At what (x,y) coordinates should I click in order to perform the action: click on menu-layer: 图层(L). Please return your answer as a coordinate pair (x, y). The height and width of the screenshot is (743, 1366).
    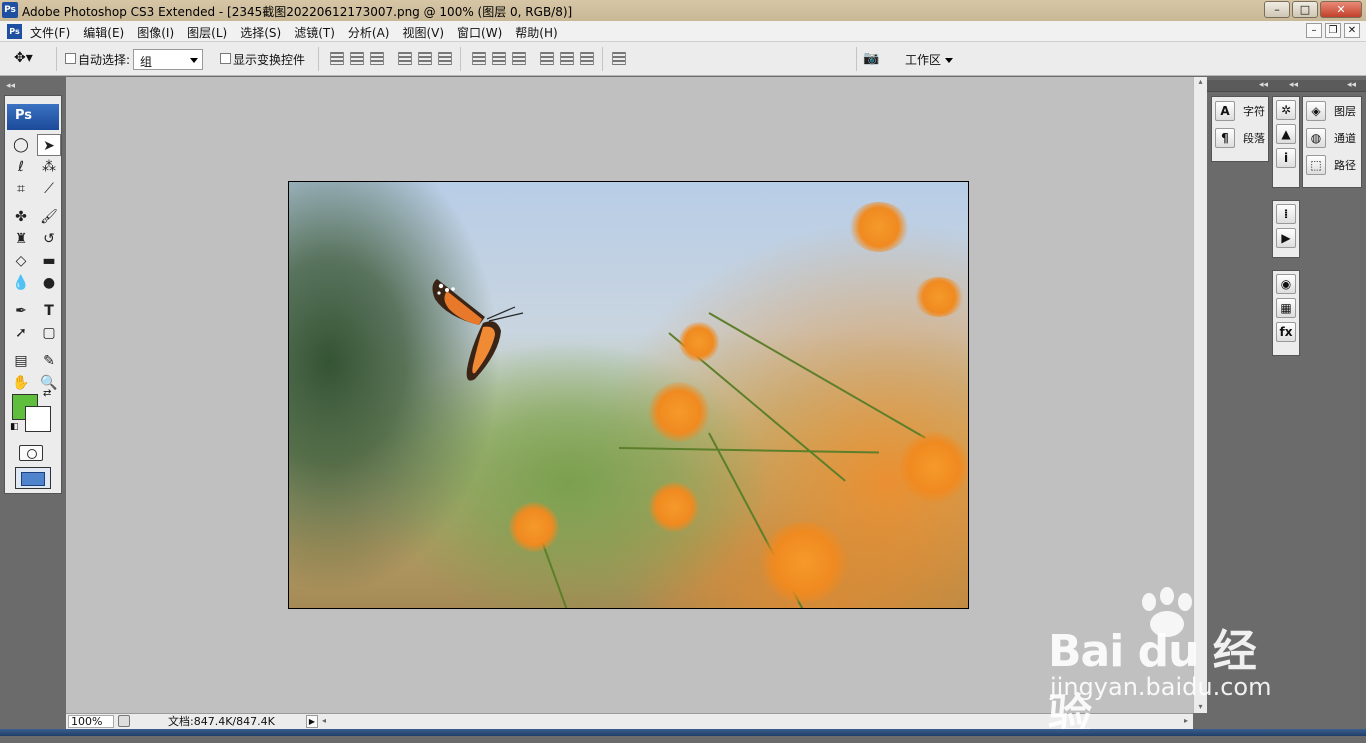
    Looking at the image, I should click on (207, 32).